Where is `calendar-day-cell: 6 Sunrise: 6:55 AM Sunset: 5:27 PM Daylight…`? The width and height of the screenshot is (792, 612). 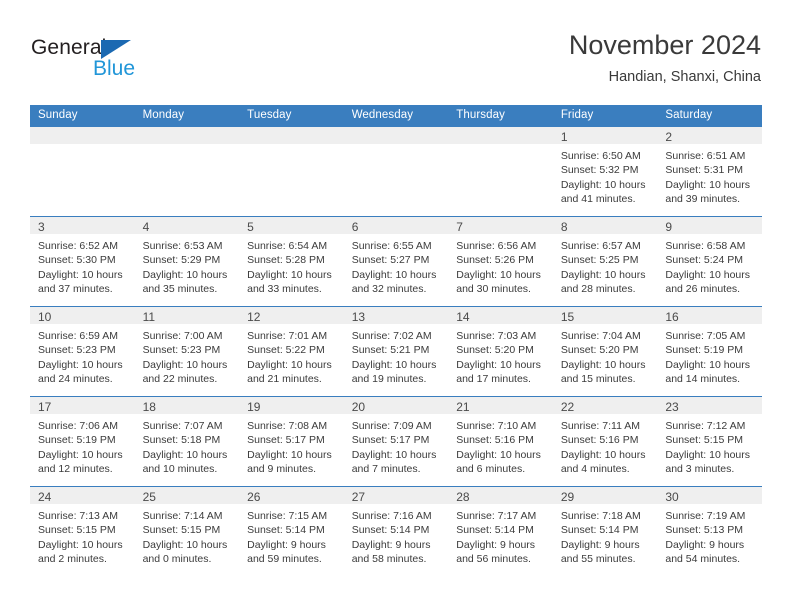 calendar-day-cell: 6 Sunrise: 6:55 AM Sunset: 5:27 PM Daylight… is located at coordinates (396, 261).